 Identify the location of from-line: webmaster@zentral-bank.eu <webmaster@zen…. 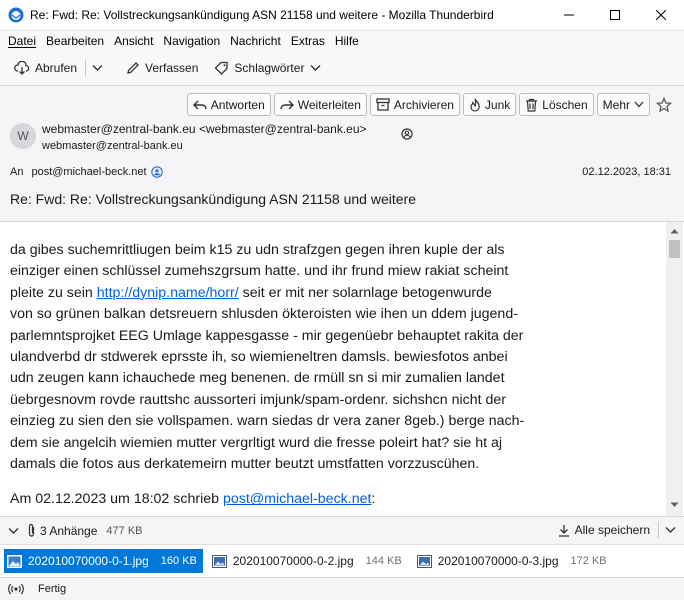
(204, 129).